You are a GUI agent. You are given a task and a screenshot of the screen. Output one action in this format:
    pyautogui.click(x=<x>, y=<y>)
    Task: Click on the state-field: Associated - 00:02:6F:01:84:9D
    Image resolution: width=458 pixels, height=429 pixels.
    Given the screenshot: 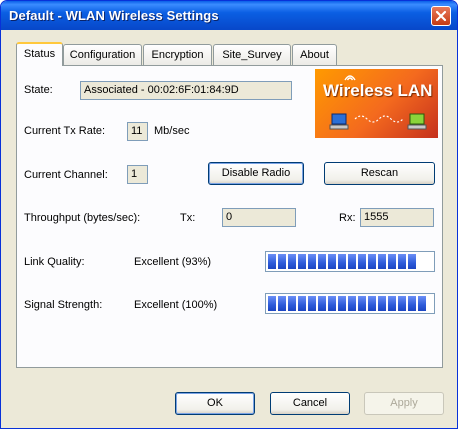 What is the action you would take?
    pyautogui.click(x=186, y=90)
    